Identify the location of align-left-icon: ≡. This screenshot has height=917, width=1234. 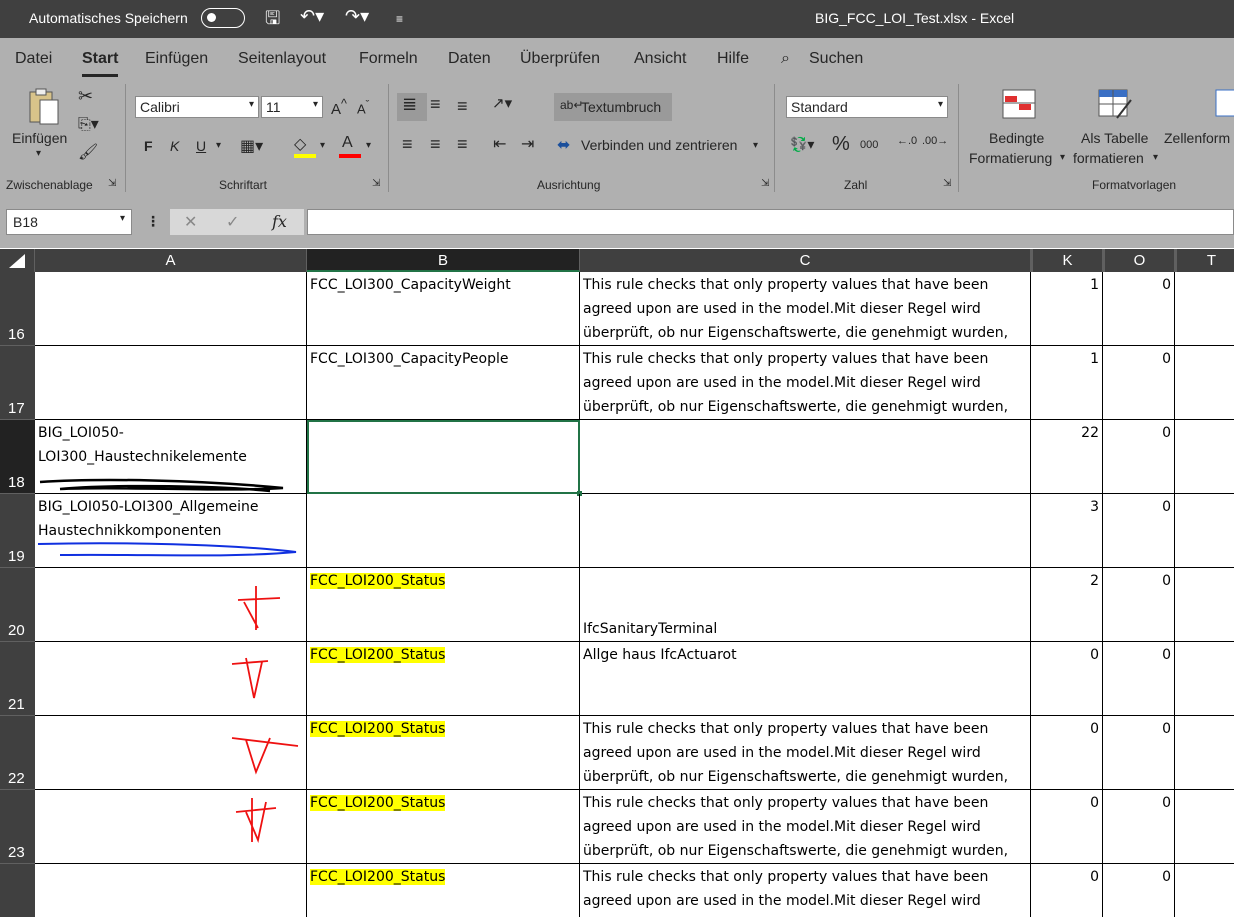
(407, 144).